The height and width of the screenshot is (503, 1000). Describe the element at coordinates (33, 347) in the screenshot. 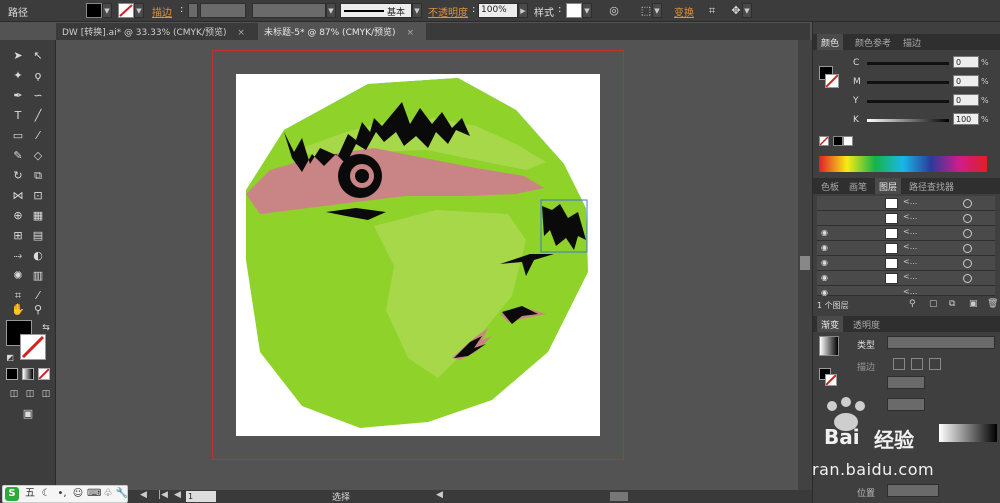

I see `stroke-color-box` at that location.